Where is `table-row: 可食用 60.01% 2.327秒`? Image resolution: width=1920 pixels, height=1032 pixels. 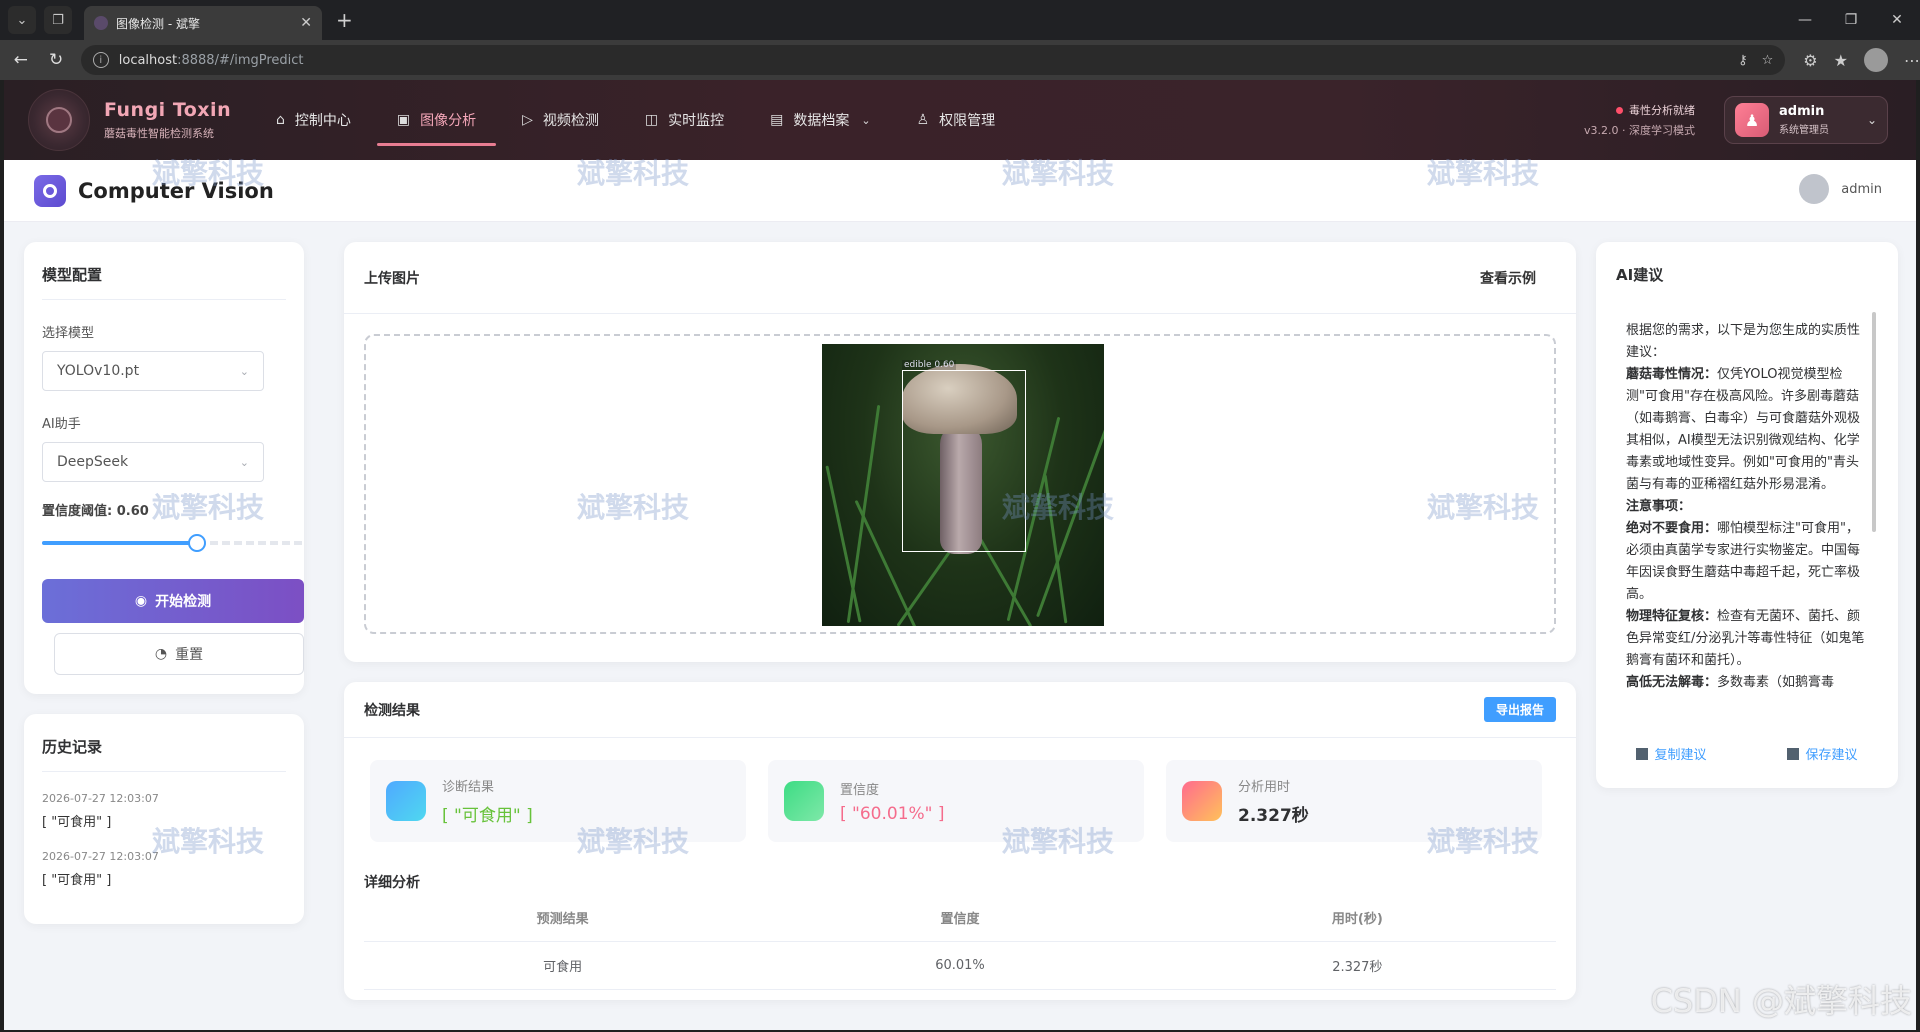 table-row: 可食用 60.01% 2.327秒 is located at coordinates (960, 966).